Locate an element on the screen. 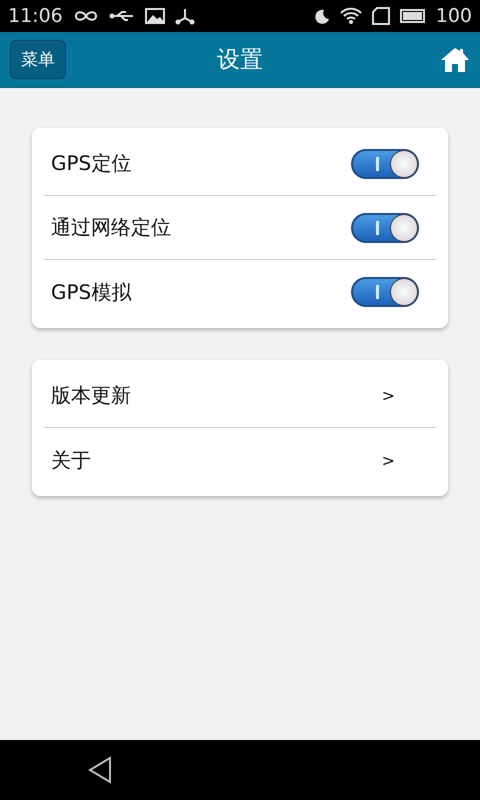 This screenshot has height=800, width=480. usb-icon is located at coordinates (121, 16).